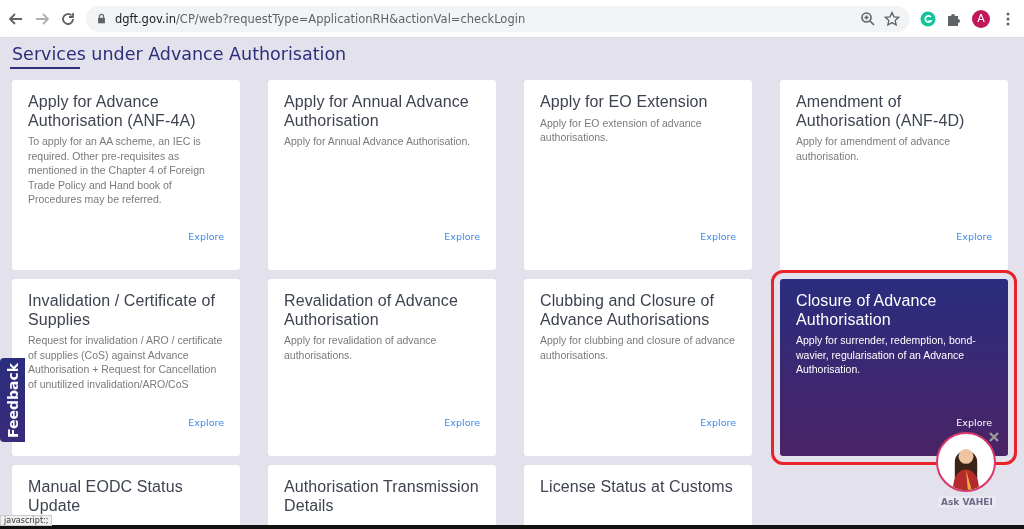 Image resolution: width=1024 pixels, height=529 pixels. What do you see at coordinates (16, 18) in the screenshot?
I see `back-icon` at bounding box center [16, 18].